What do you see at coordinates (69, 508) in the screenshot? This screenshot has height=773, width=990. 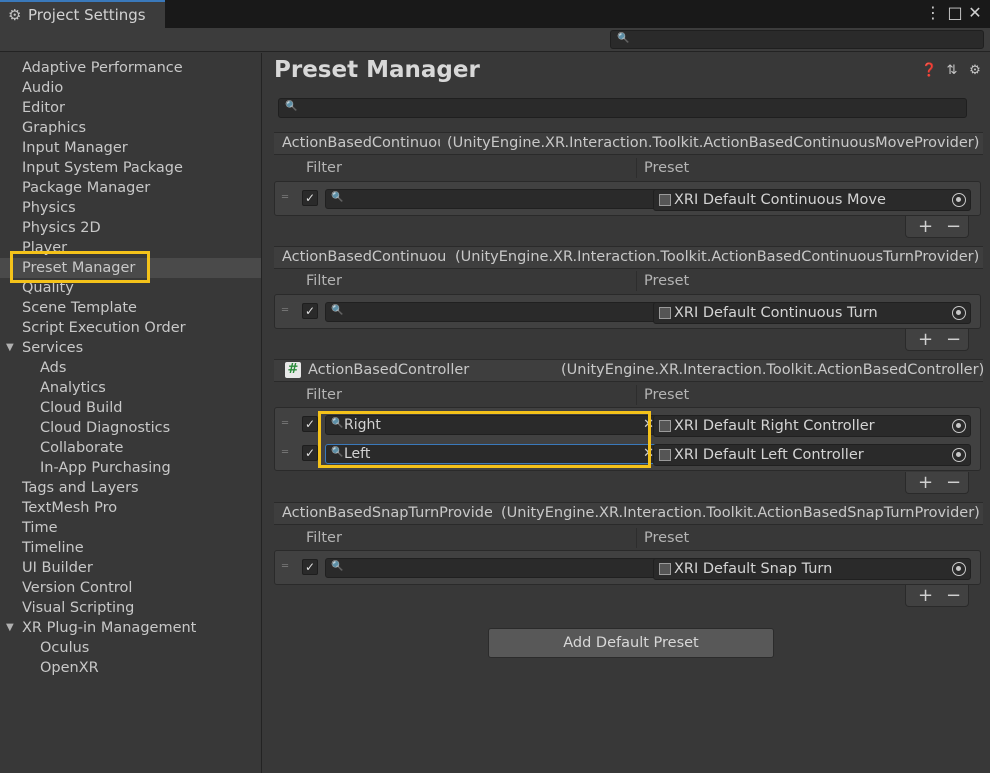 I see `sidebar-item-textmesh-pro: TextMesh Pro` at bounding box center [69, 508].